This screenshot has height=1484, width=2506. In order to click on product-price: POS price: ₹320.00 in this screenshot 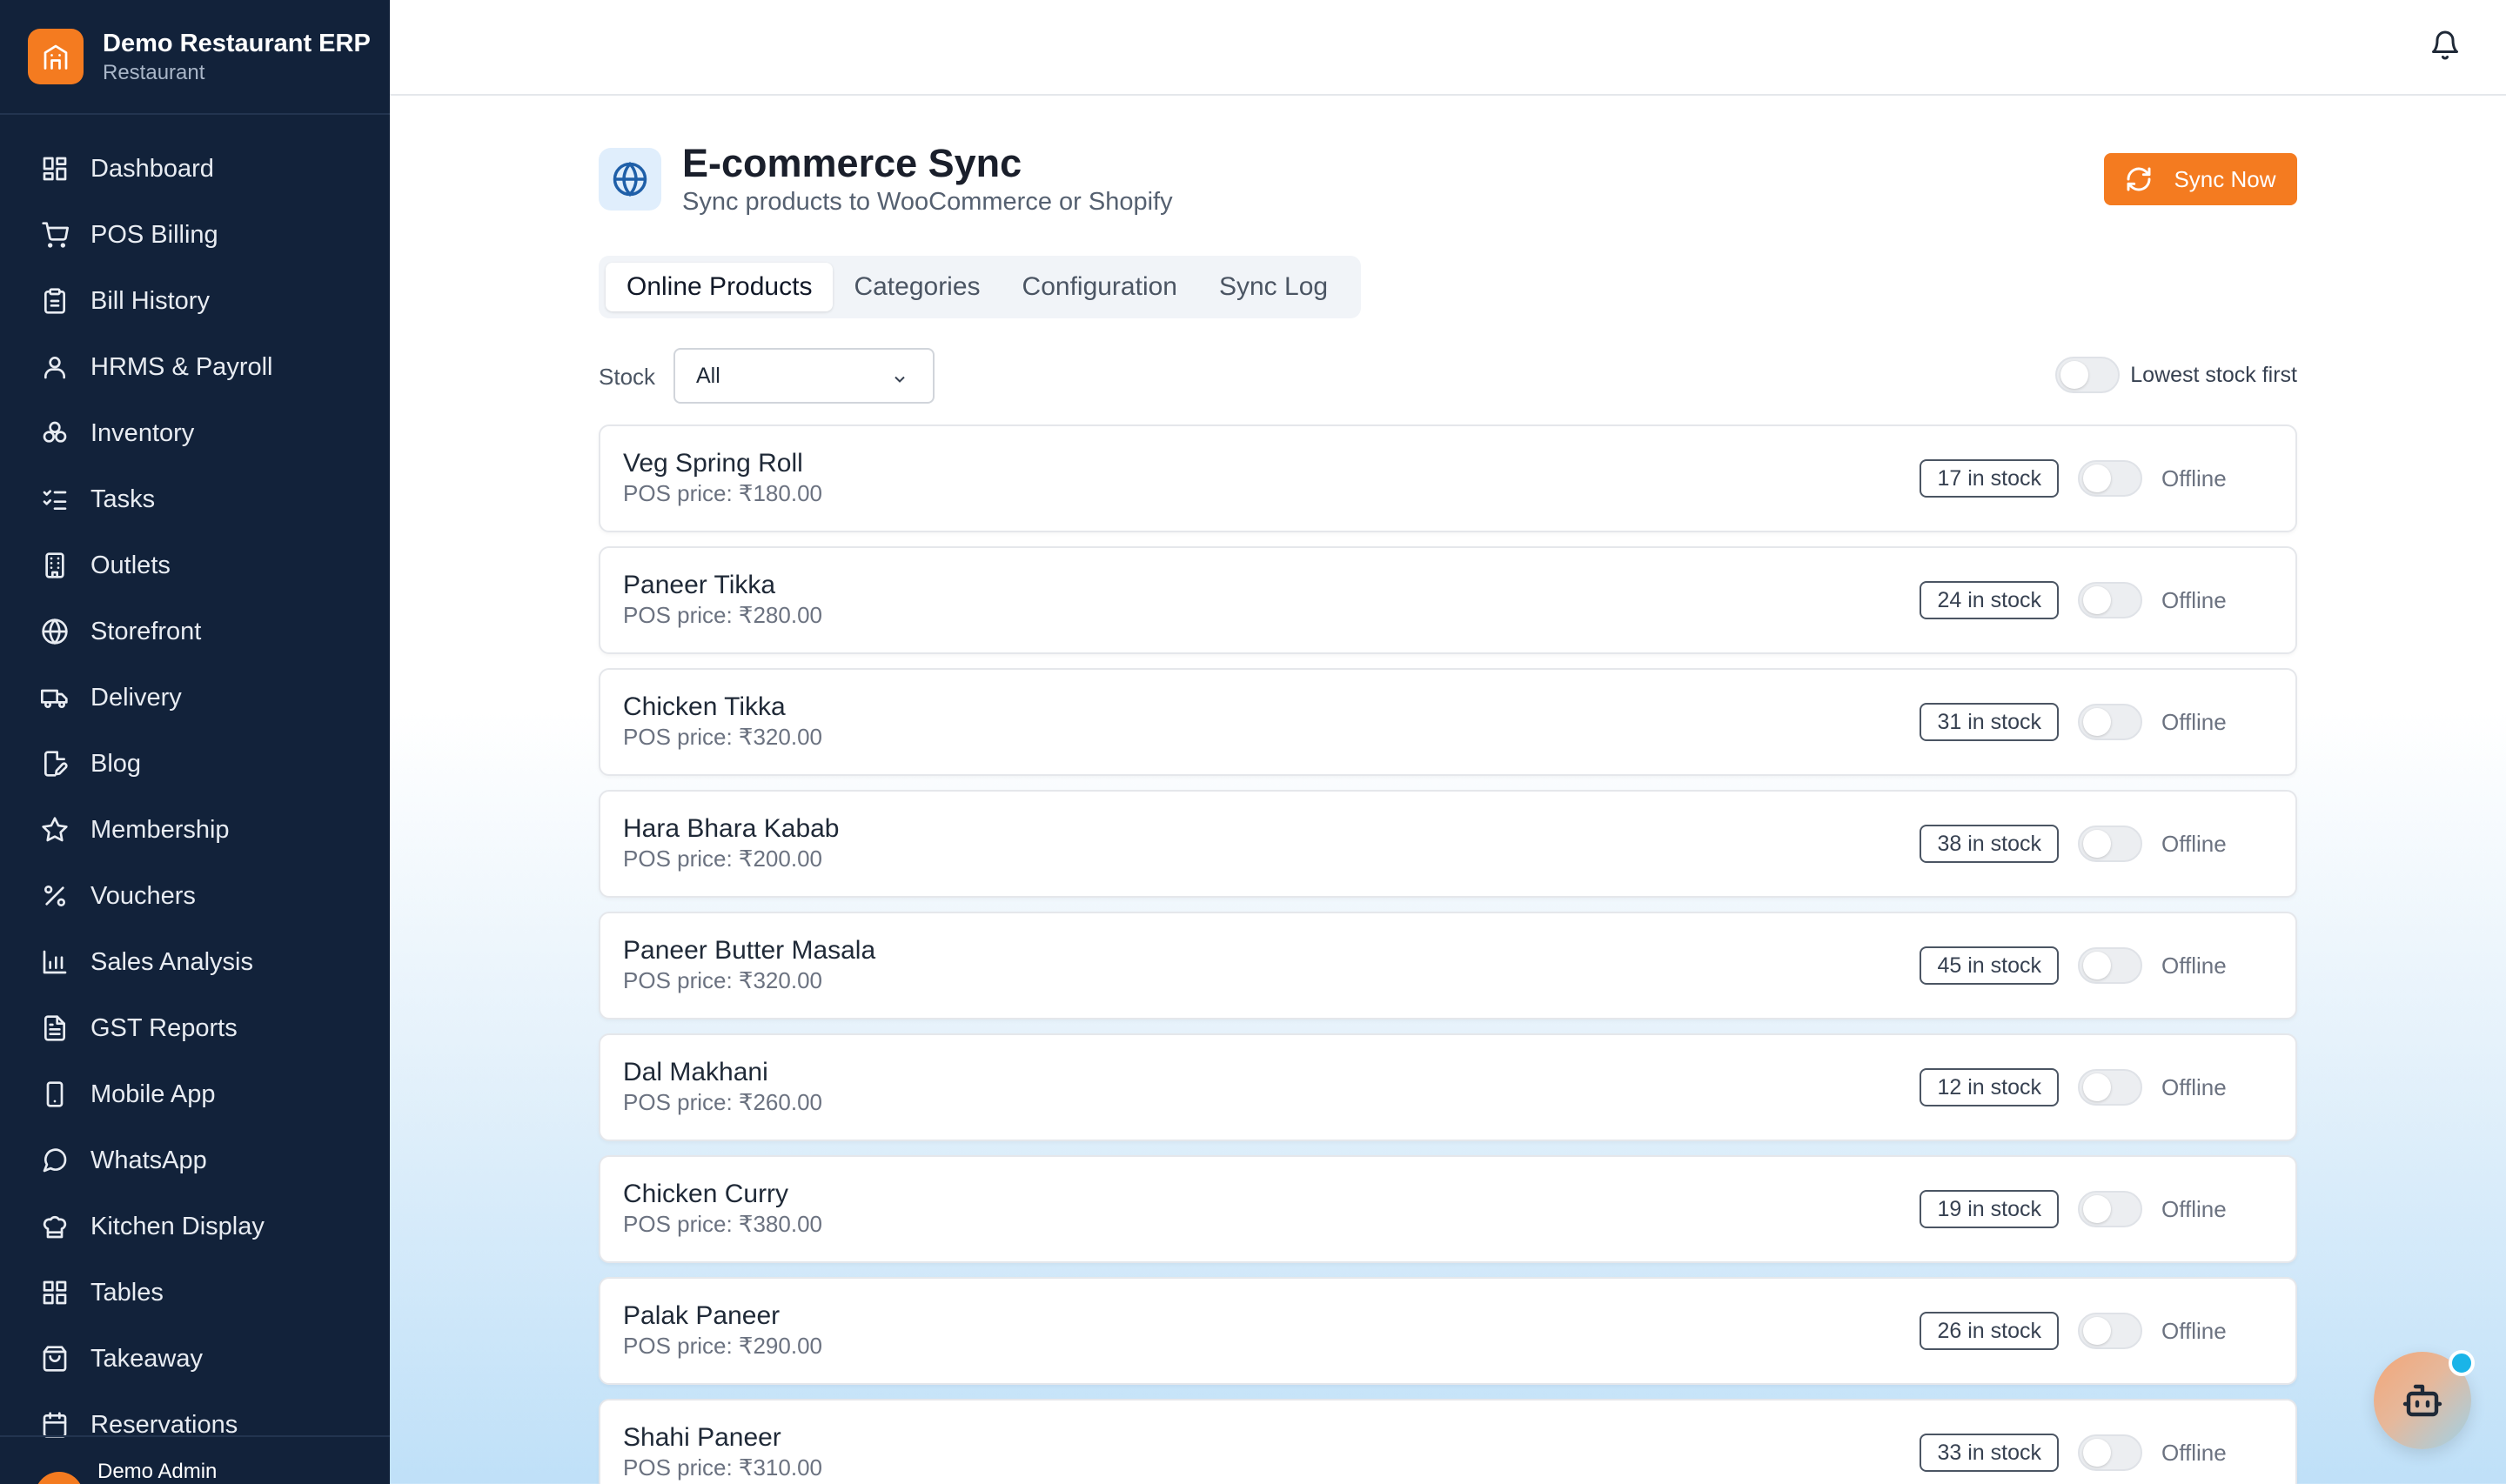, I will do `click(722, 737)`.